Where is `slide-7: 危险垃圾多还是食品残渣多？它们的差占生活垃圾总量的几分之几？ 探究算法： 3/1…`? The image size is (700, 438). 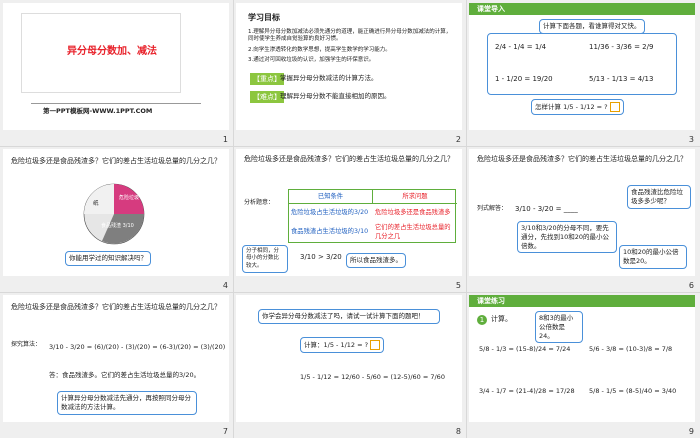 slide-7: 危险垃圾多还是食品残渣多？它们的差占生活垃圾总量的几分之几？ 探究算法： 3/1… is located at coordinates (116, 358).